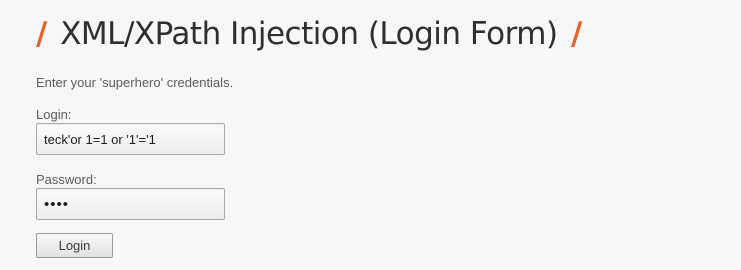  I want to click on instructions-text: Enter your 'superhero' credentials., so click(135, 82).